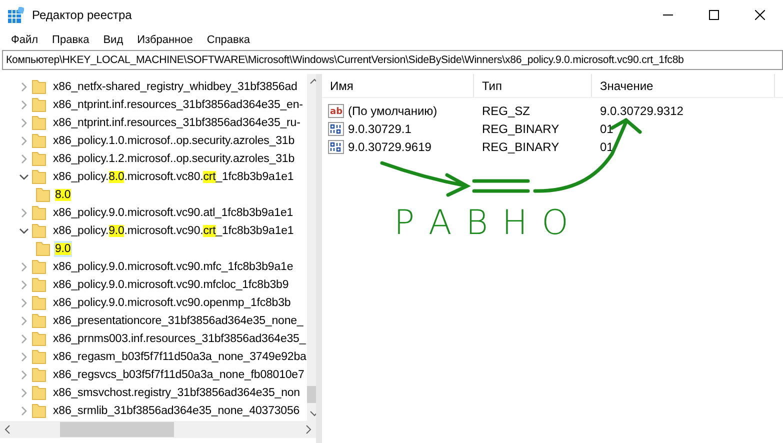 This screenshot has height=443, width=783. I want to click on value-type: REG_SZ, so click(506, 111).